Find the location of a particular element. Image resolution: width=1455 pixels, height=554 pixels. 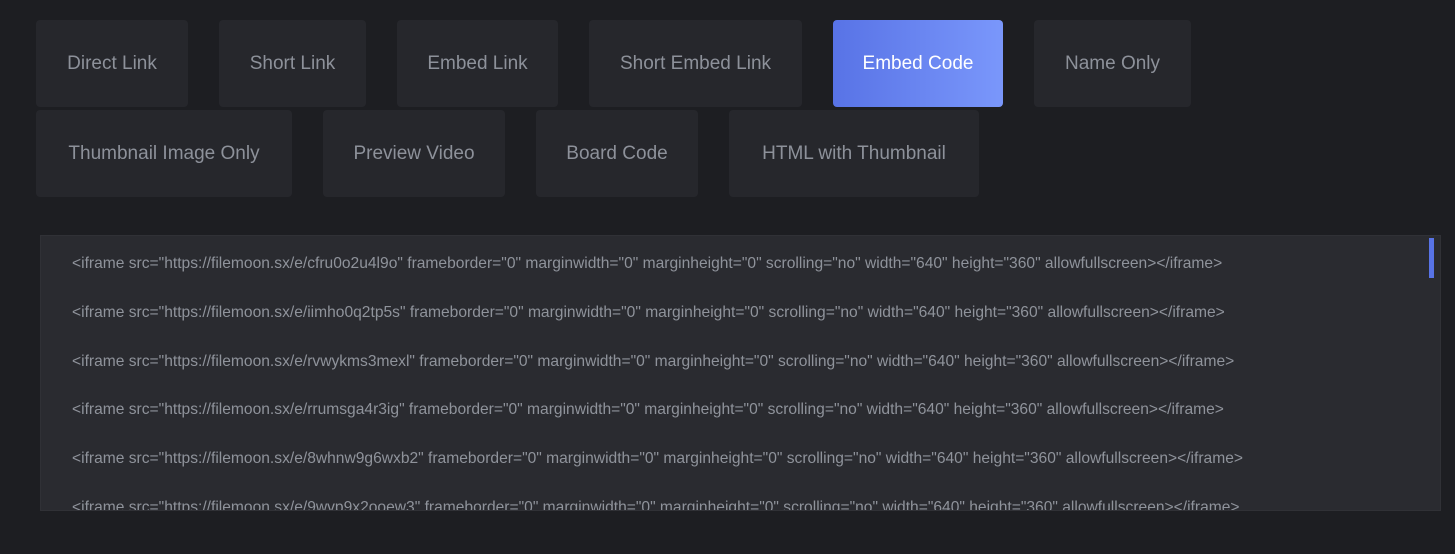

tab-thumbnail-image-only: Thumbnail Image Only is located at coordinates (164, 153).